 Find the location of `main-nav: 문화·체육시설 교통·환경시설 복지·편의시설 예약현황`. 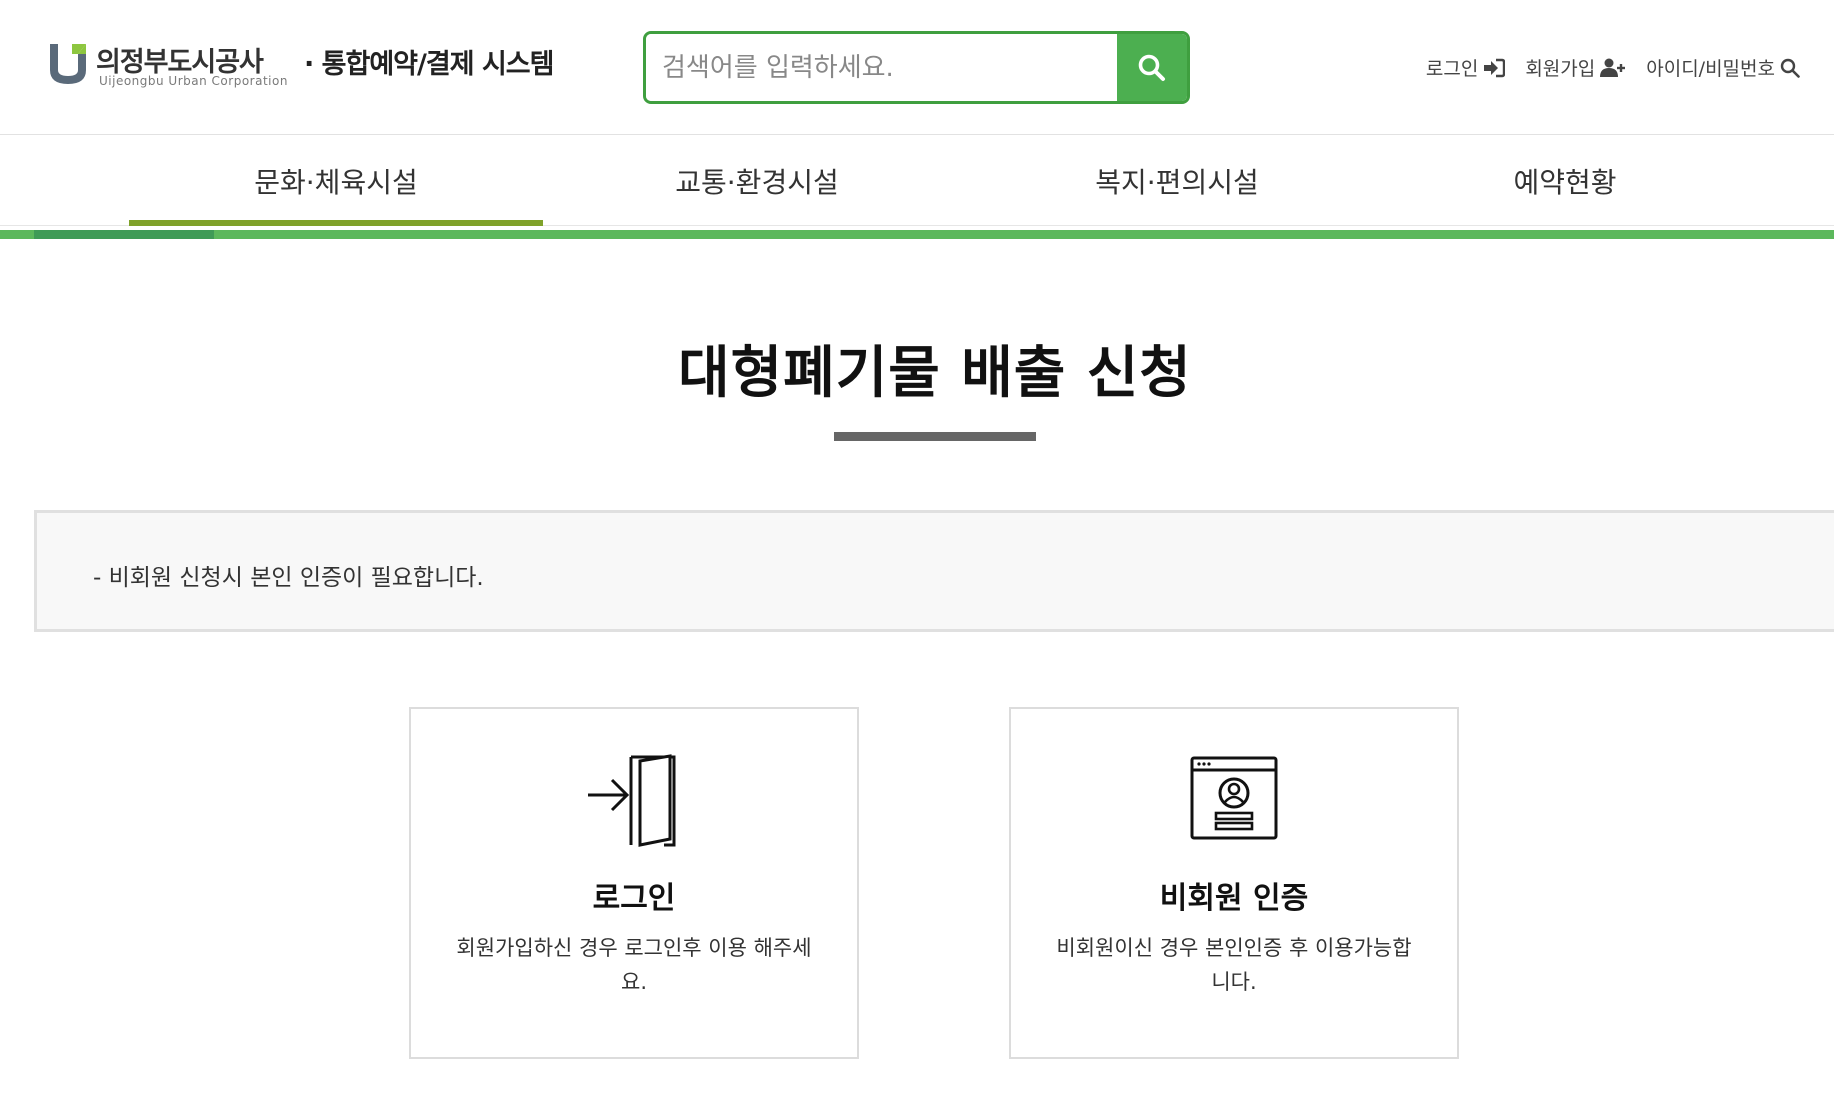

main-nav: 문화·체육시설 교통·환경시설 복지·편의시설 예약현황 is located at coordinates (917, 180).